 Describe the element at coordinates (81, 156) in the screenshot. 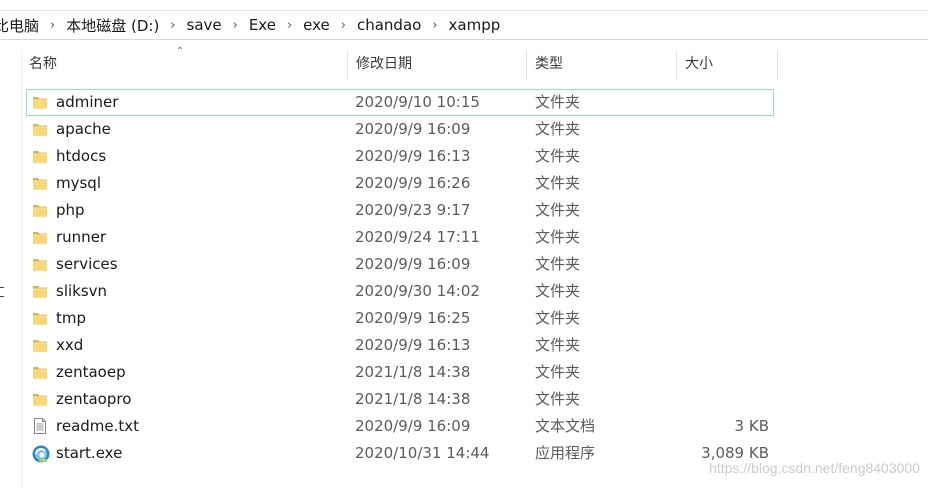

I see `file-name: htdocs` at that location.